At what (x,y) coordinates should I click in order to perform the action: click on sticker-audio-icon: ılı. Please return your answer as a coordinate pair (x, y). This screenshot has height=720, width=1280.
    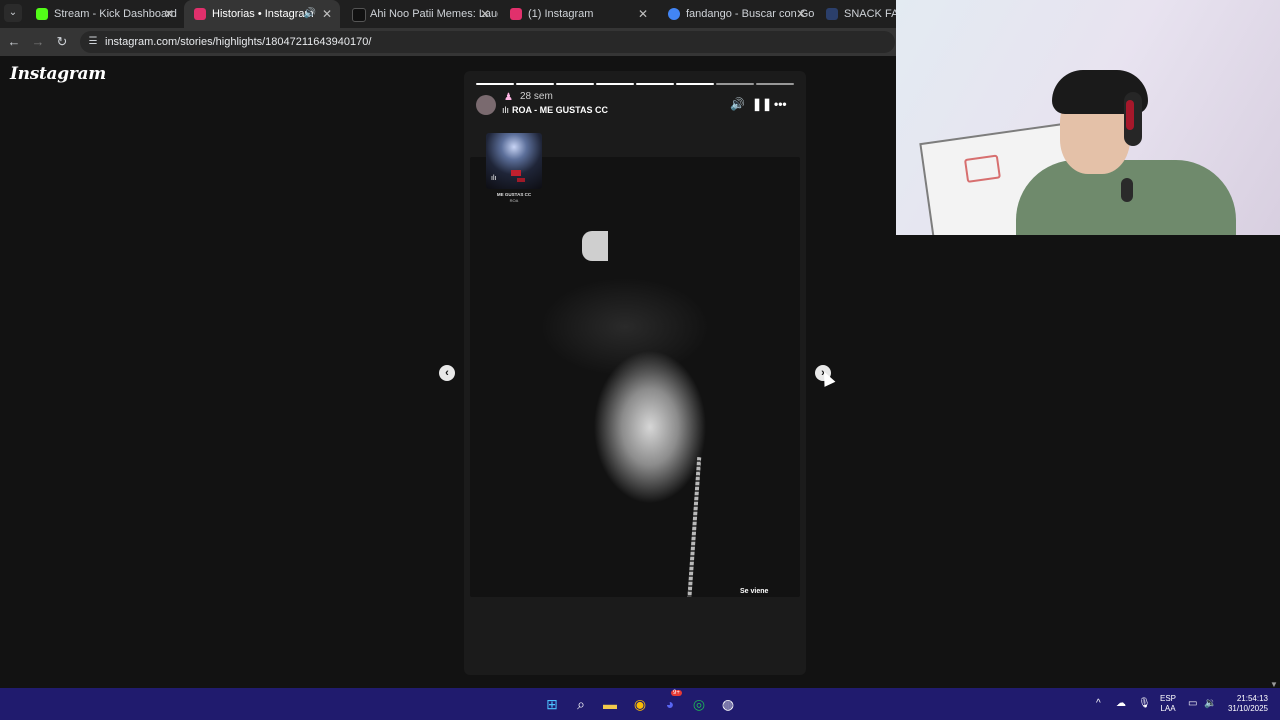
    Looking at the image, I should click on (494, 178).